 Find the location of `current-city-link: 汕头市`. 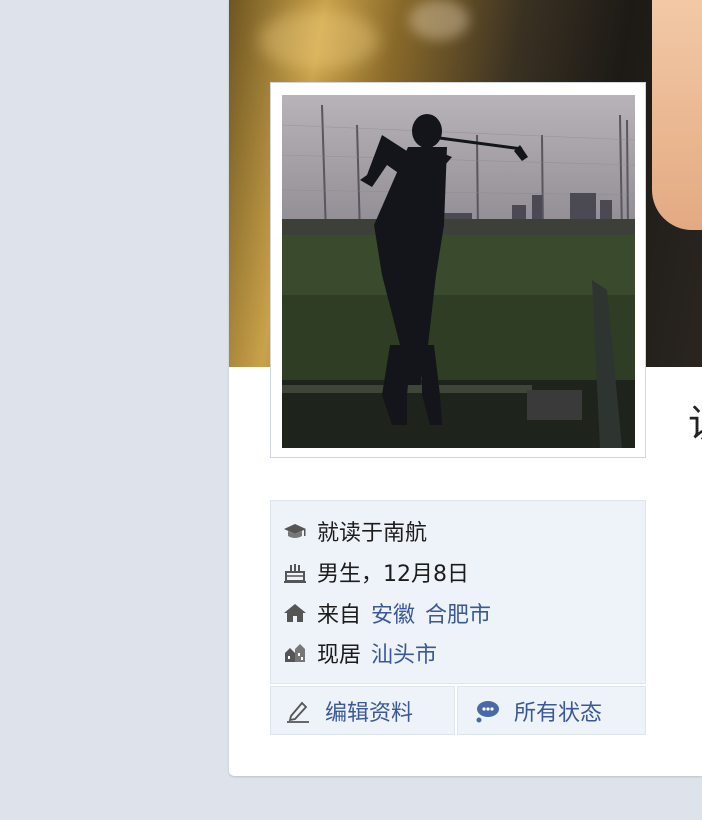

current-city-link: 汕头市 is located at coordinates (404, 653).